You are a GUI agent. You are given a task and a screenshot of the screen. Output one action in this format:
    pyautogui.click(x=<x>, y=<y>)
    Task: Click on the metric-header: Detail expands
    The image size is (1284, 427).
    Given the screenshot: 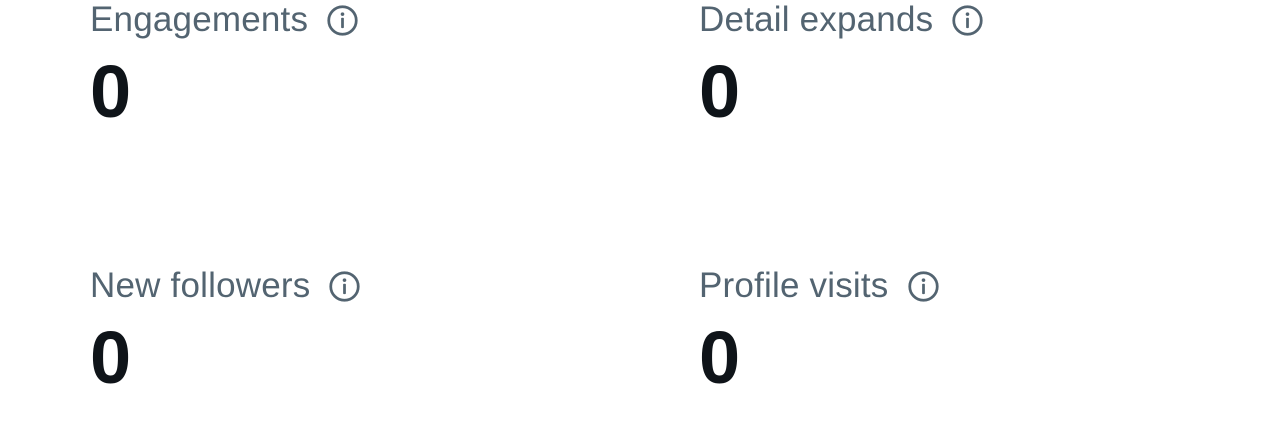 What is the action you would take?
    pyautogui.click(x=979, y=20)
    